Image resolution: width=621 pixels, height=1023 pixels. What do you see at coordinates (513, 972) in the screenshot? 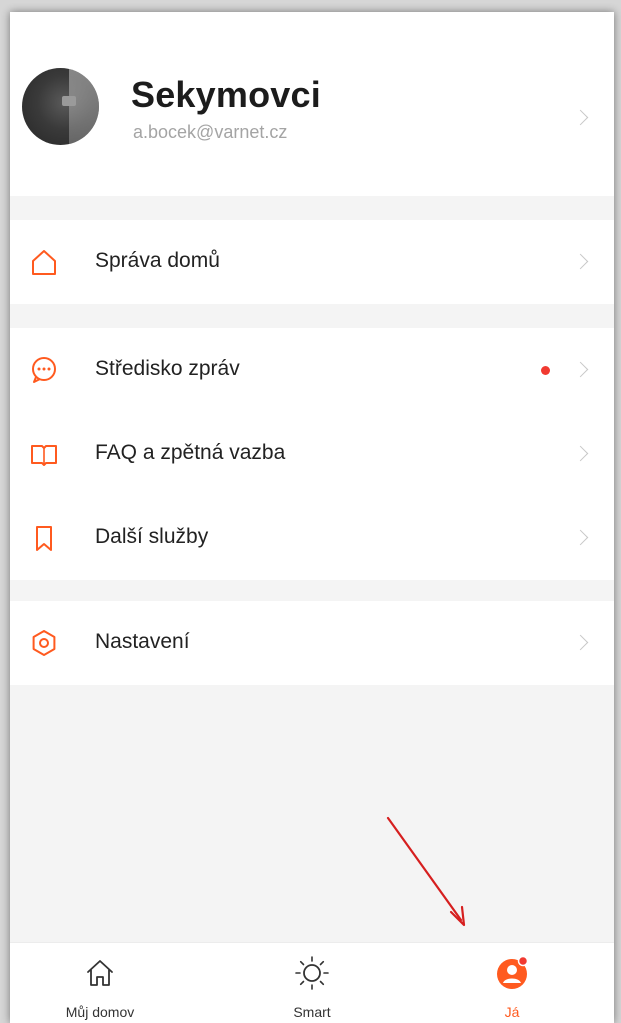
I see `user-icon` at bounding box center [513, 972].